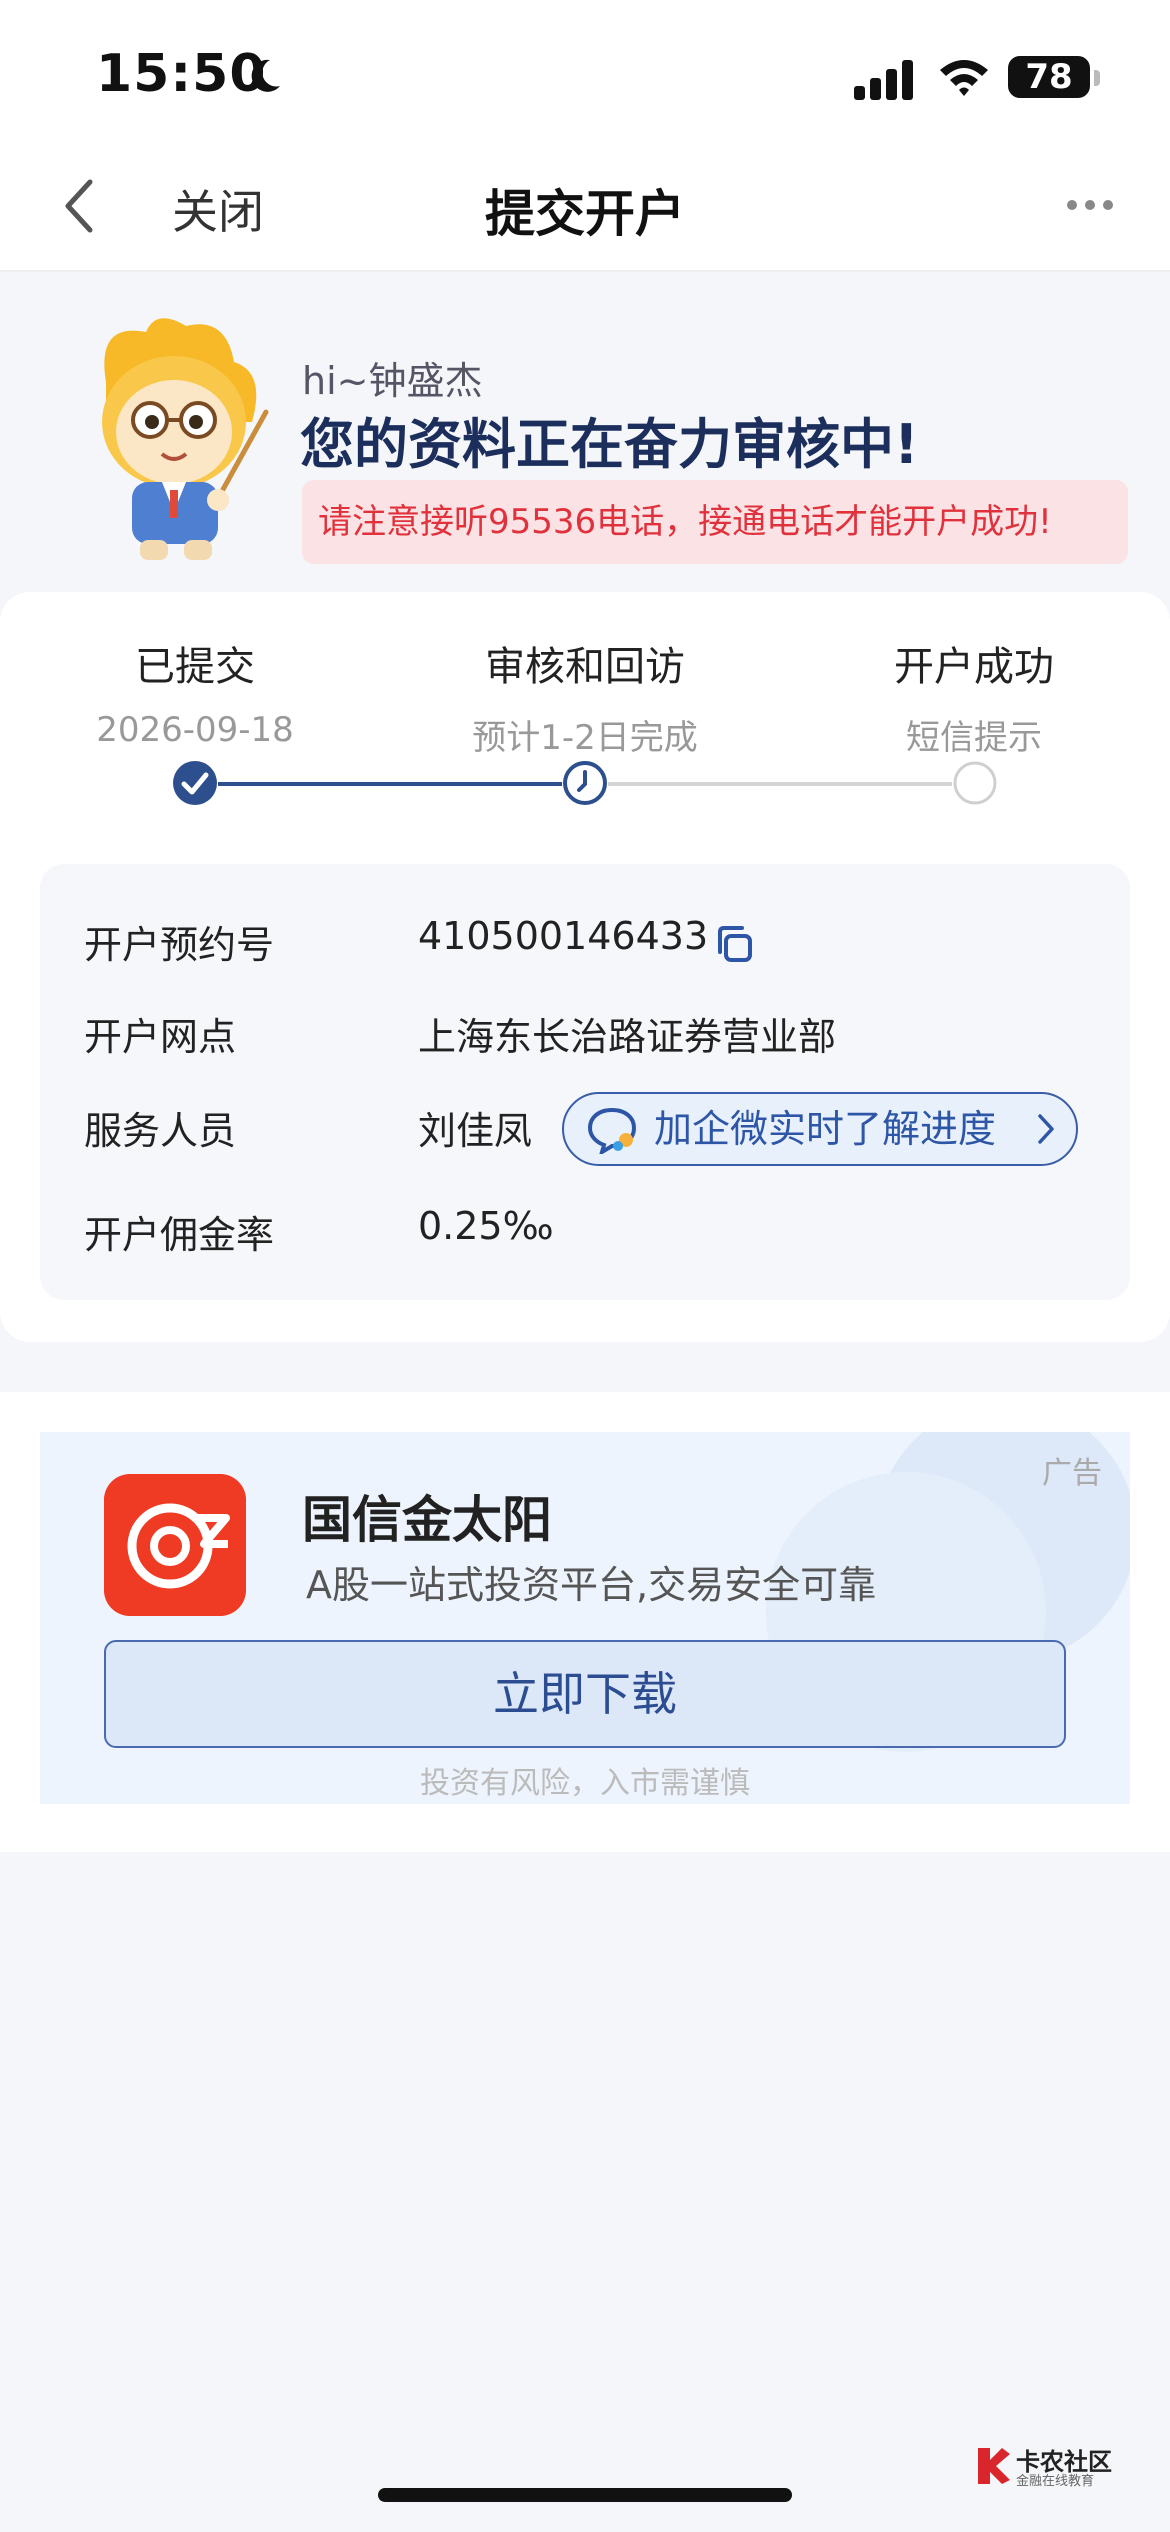 Image resolution: width=1170 pixels, height=2532 pixels. Describe the element at coordinates (964, 78) in the screenshot. I see `wifi-icon` at that location.